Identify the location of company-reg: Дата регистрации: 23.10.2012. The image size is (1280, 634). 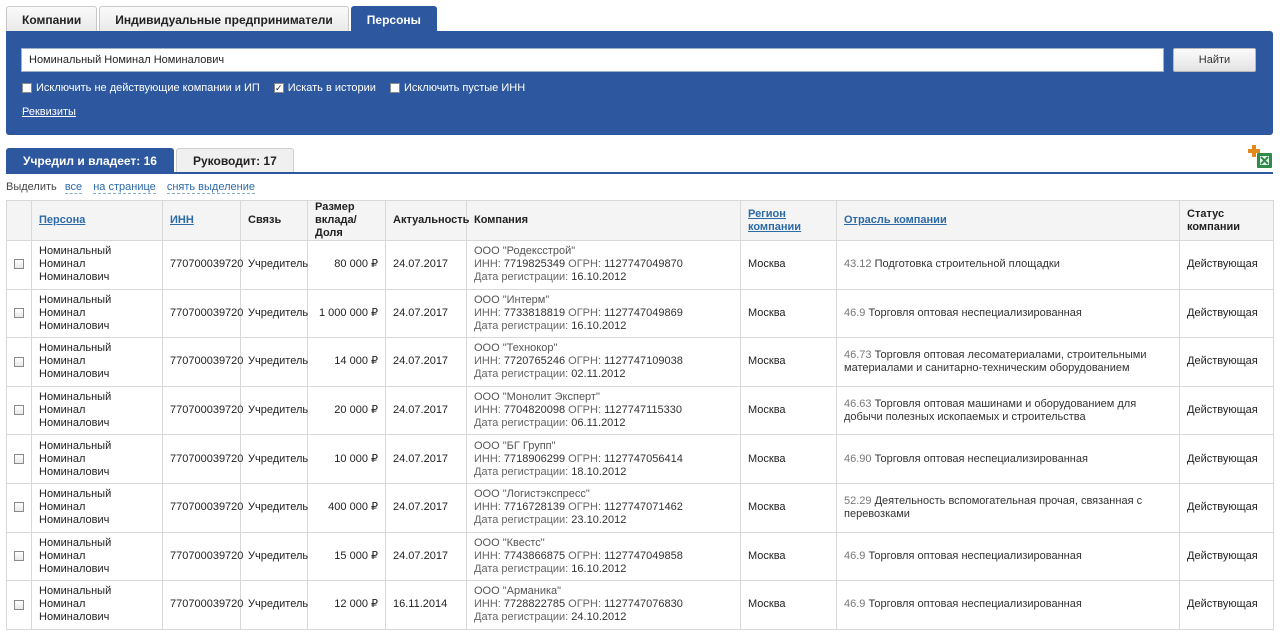
(603, 520).